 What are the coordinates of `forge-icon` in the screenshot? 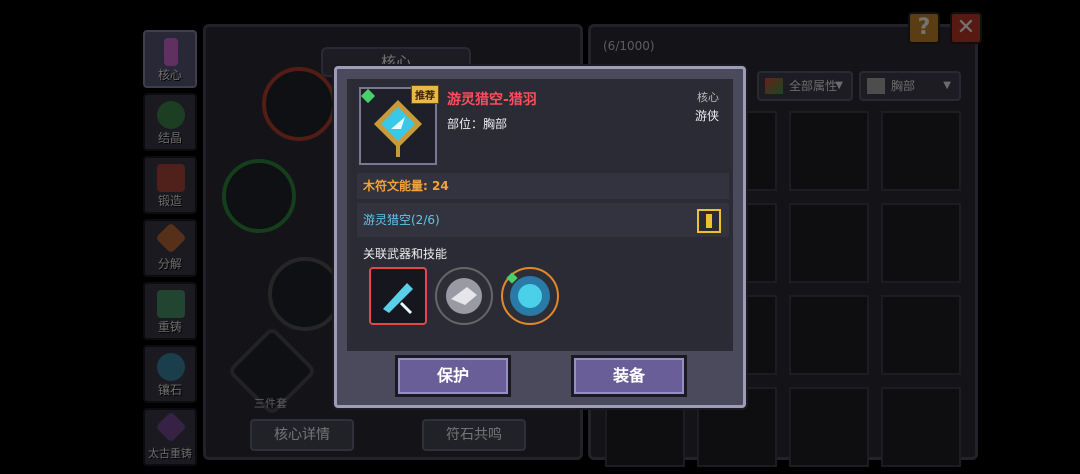 It's located at (171, 178).